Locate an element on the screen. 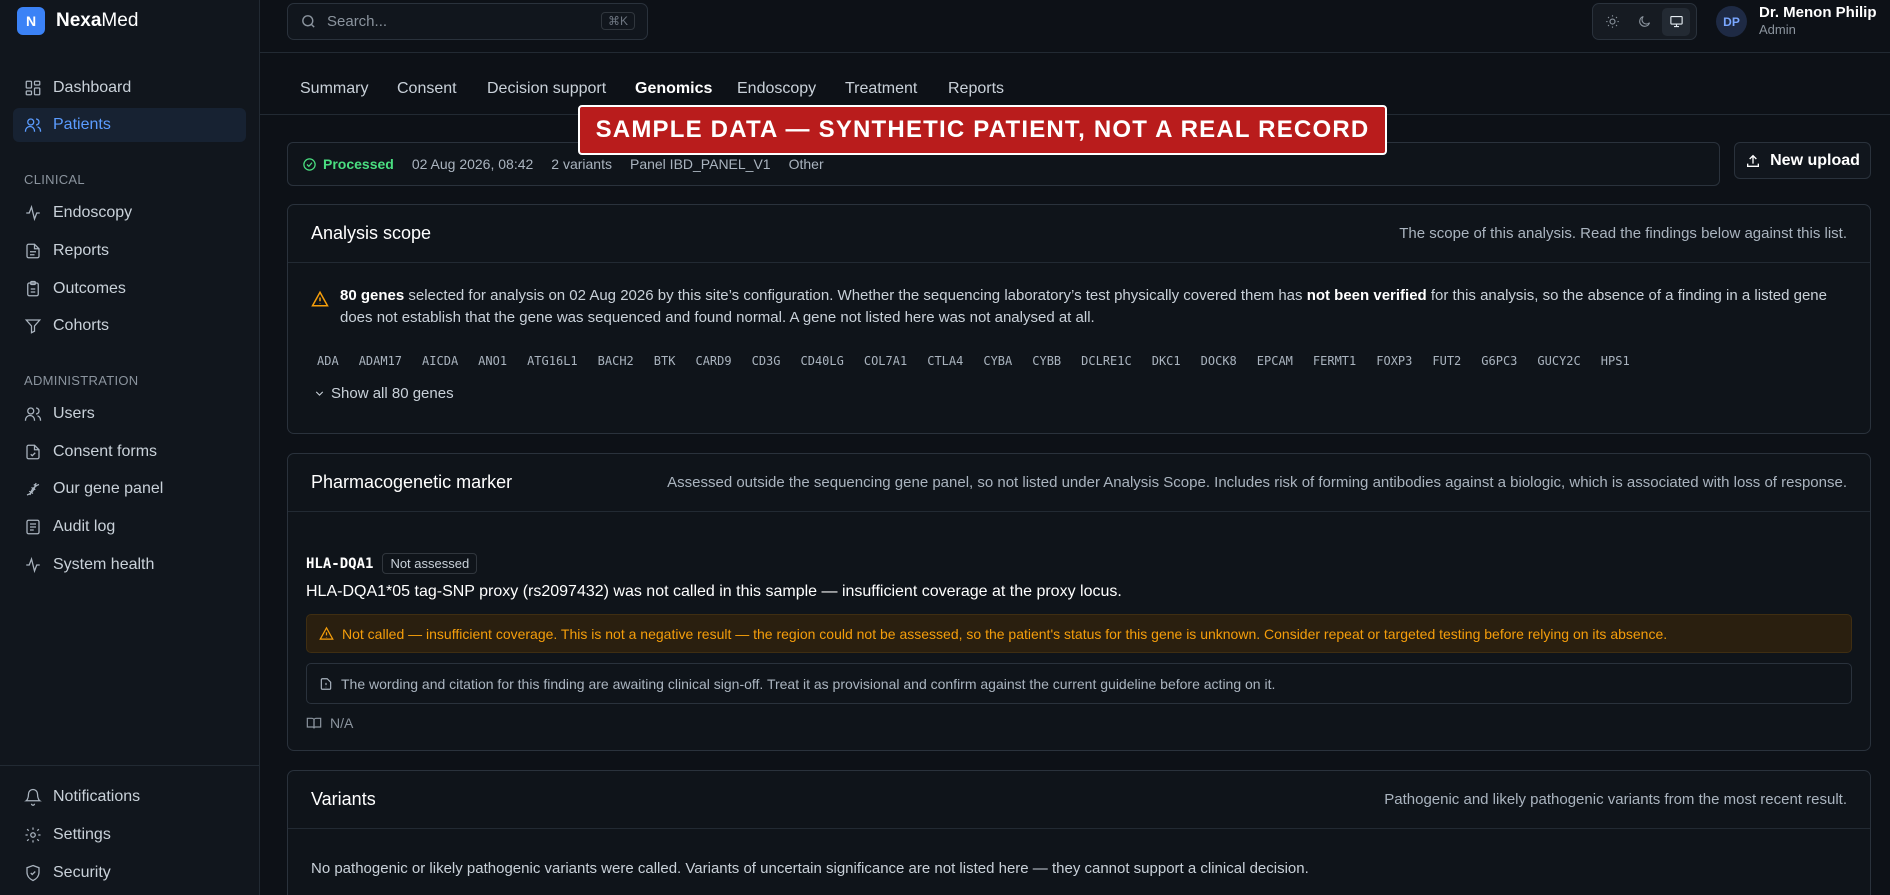 This screenshot has height=895, width=1890. sidebar-item-label: Dashboard is located at coordinates (92, 87).